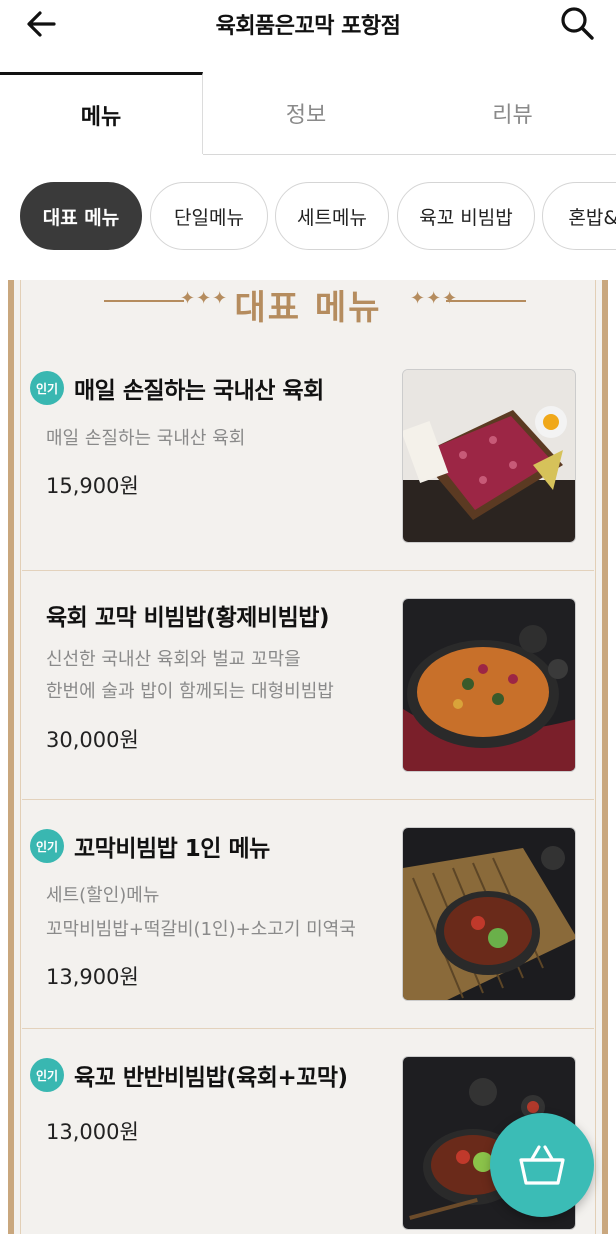  I want to click on store-tabs: 메뉴 정보 리뷰, so click(308, 114).